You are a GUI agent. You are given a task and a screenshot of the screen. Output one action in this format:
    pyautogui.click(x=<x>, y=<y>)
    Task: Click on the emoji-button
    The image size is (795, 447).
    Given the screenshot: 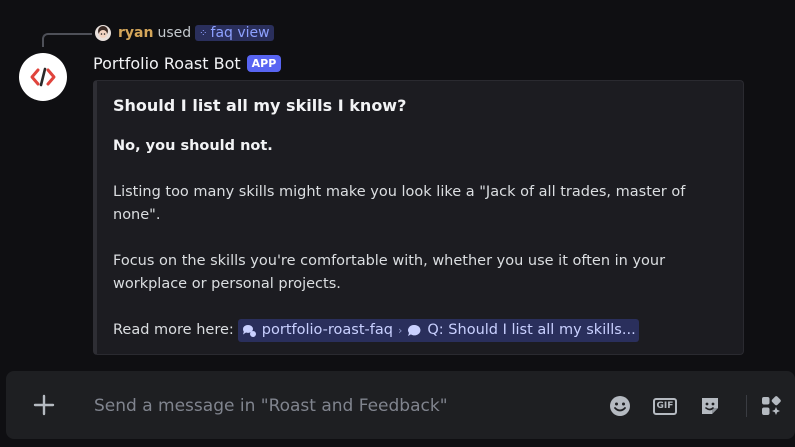 What is the action you would take?
    pyautogui.click(x=620, y=406)
    